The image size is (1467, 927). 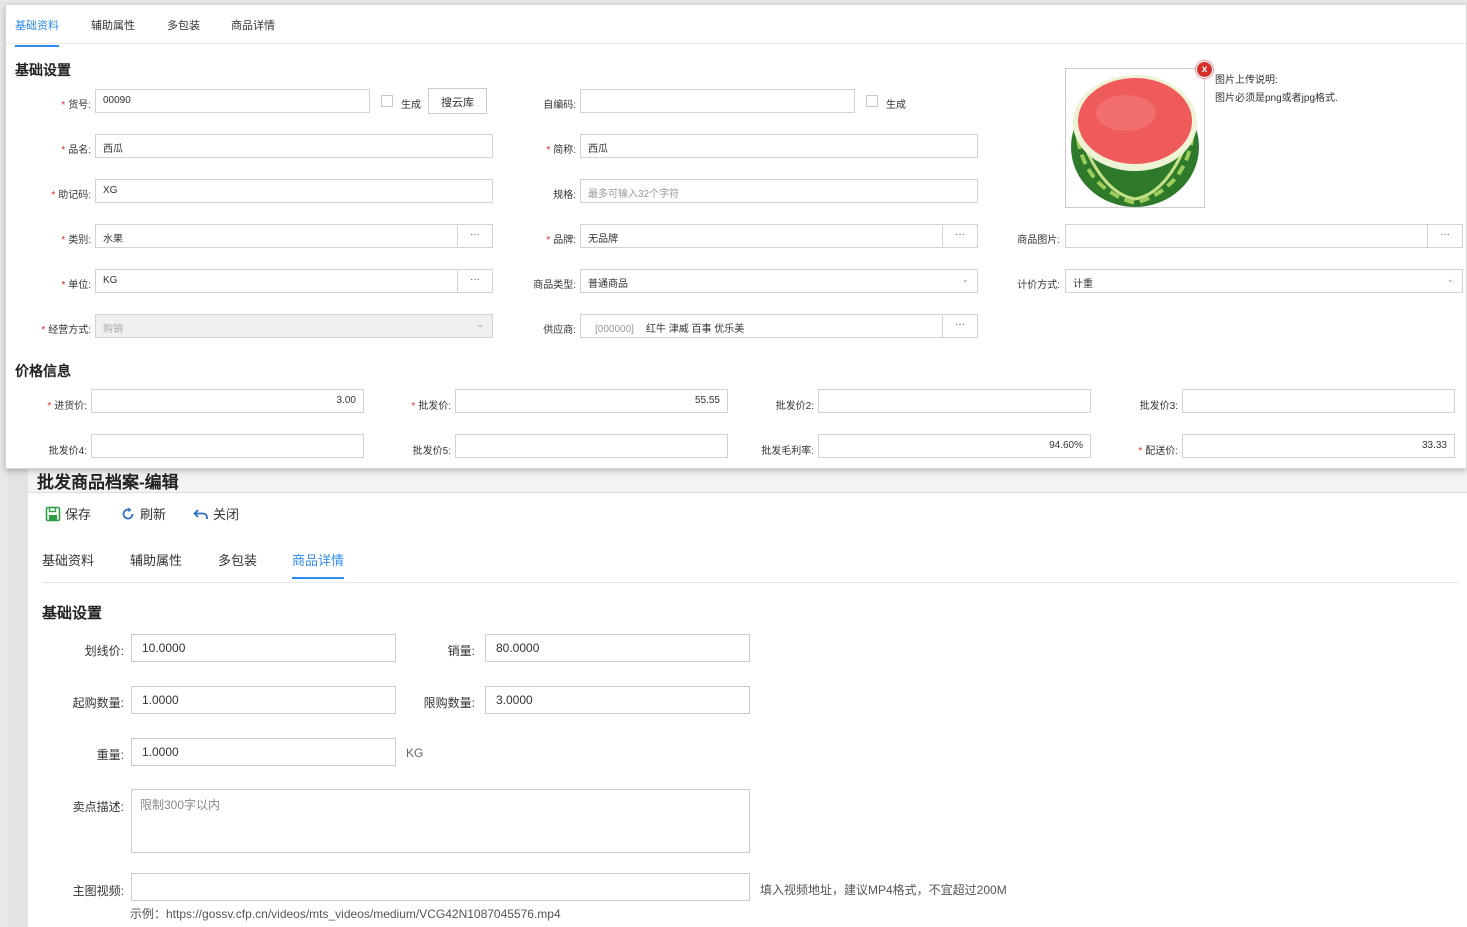 What do you see at coordinates (883, 890) in the screenshot?
I see `video-hint: 填入视频地址，建议MP4格式，不宜超过200M` at bounding box center [883, 890].